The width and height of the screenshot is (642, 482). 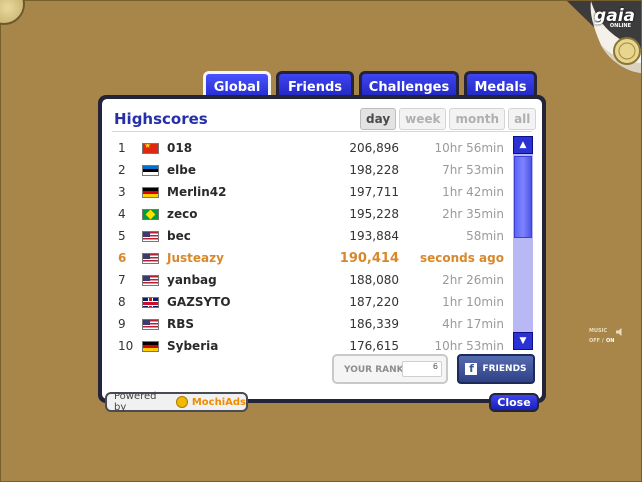 I want to click on rank: 3, so click(x=122, y=192).